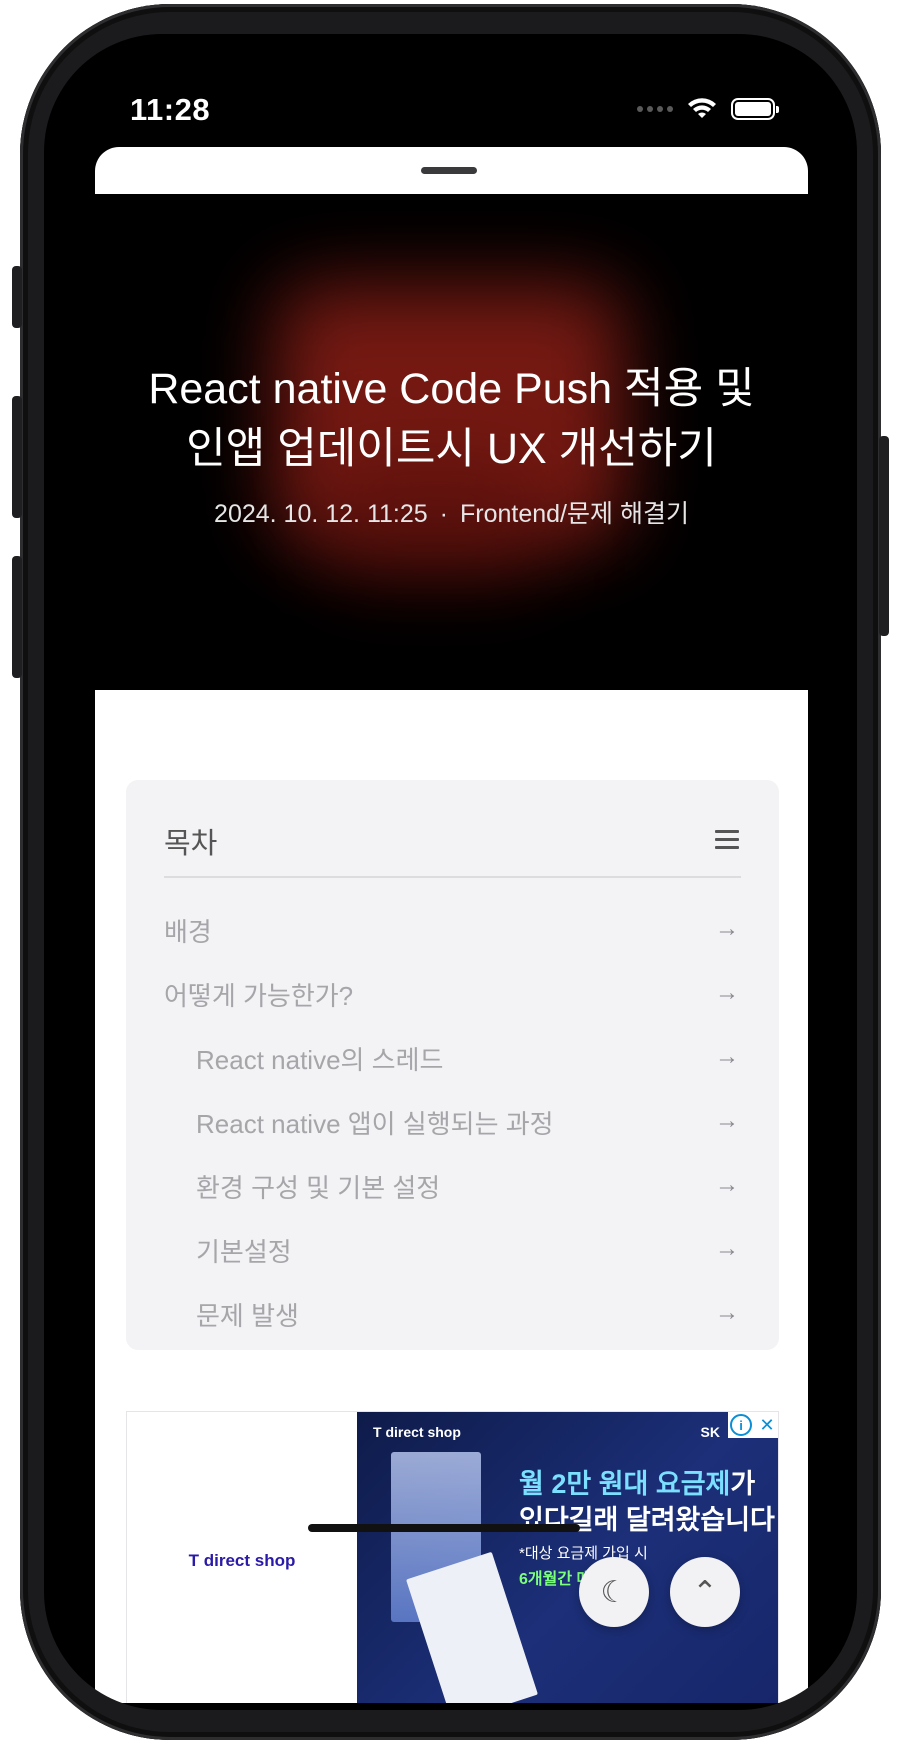 The height and width of the screenshot is (1744, 901). Describe the element at coordinates (318, 1187) in the screenshot. I see `toc-item-label: 환경 구성 및 기본 설정` at that location.